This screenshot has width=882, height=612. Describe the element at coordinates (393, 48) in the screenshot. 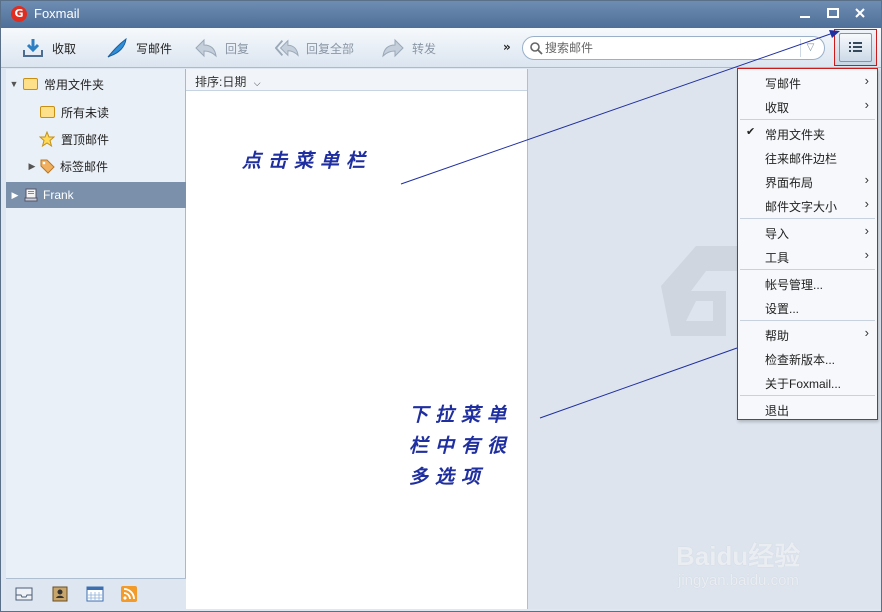

I see `forward-arrow-icon` at that location.